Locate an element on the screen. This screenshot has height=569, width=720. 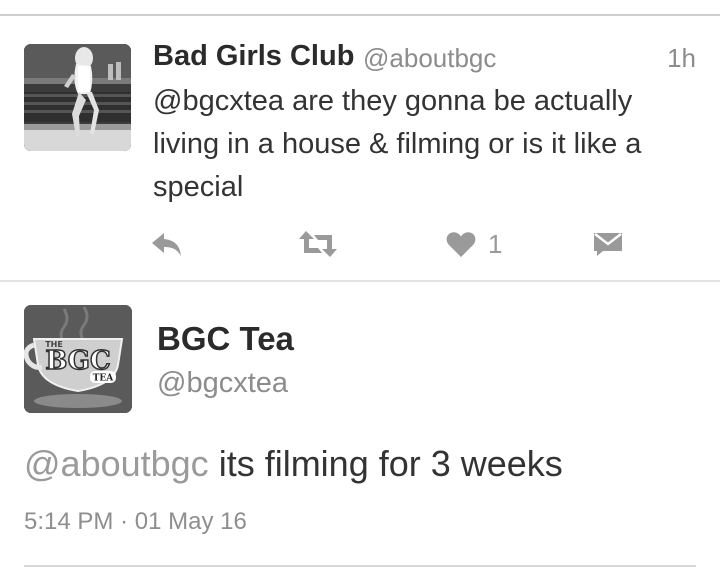
reply-button is located at coordinates (167, 244).